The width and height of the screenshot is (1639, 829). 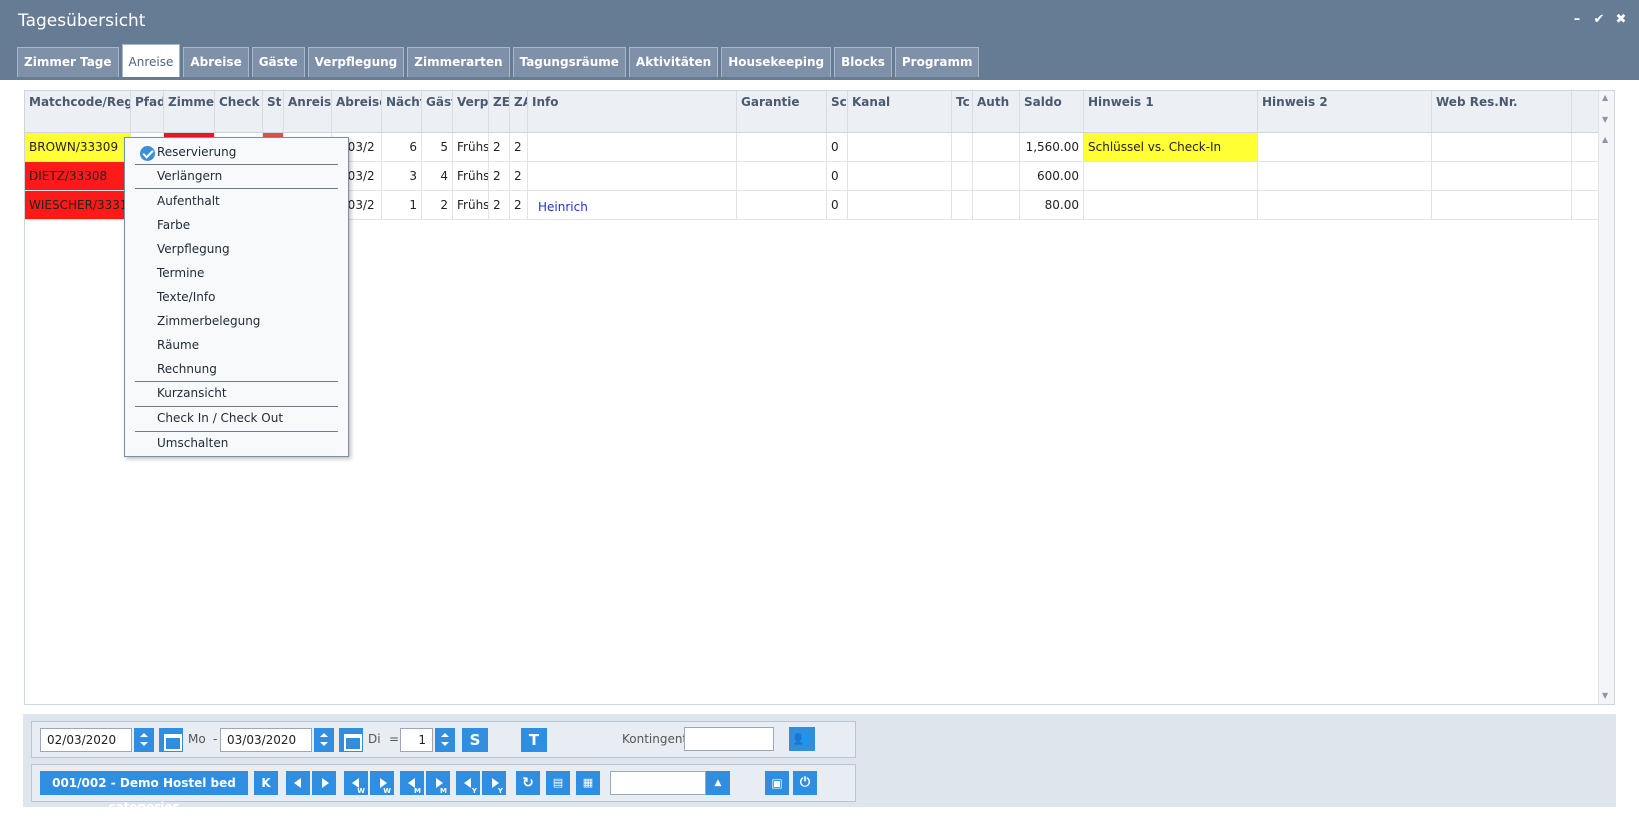 What do you see at coordinates (356, 62) in the screenshot?
I see `tab-verpflegung: Verpflegung` at bounding box center [356, 62].